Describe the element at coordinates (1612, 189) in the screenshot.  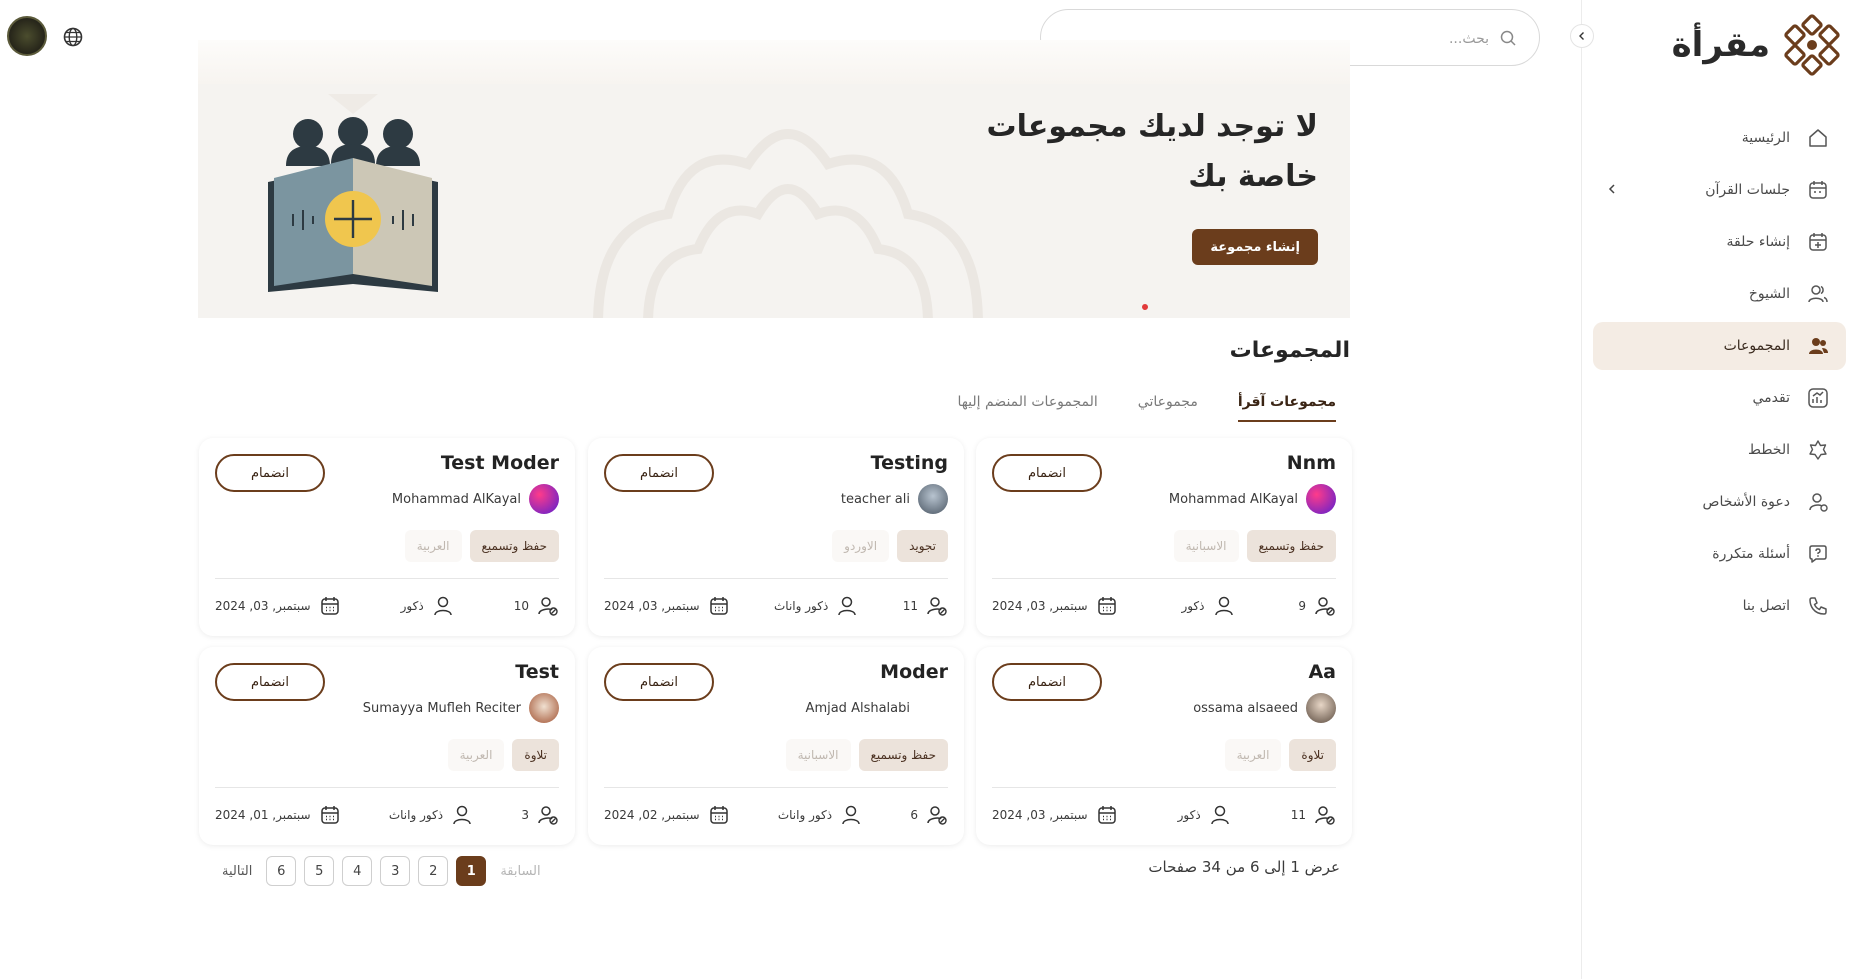
I see `chevron-left-icon` at that location.